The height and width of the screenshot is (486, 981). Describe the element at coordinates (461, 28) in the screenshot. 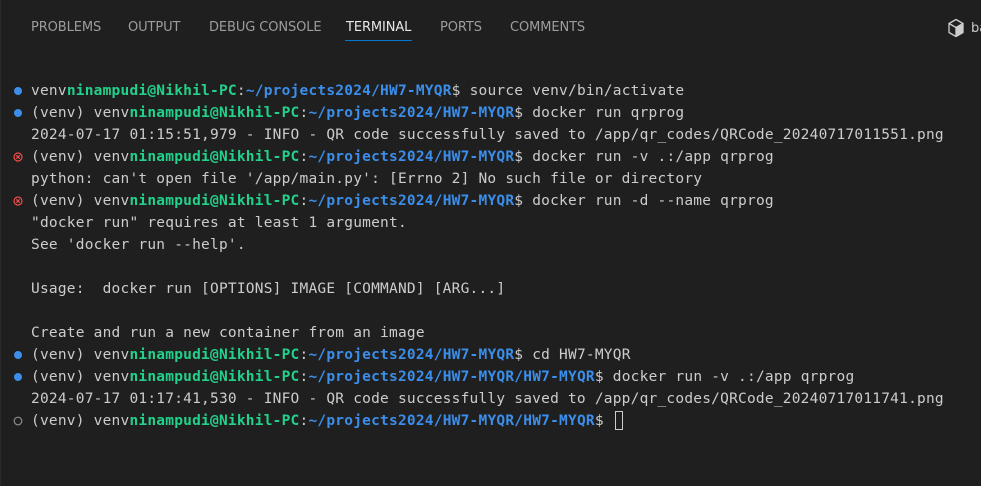

I see `tab-ports: PORTS` at that location.